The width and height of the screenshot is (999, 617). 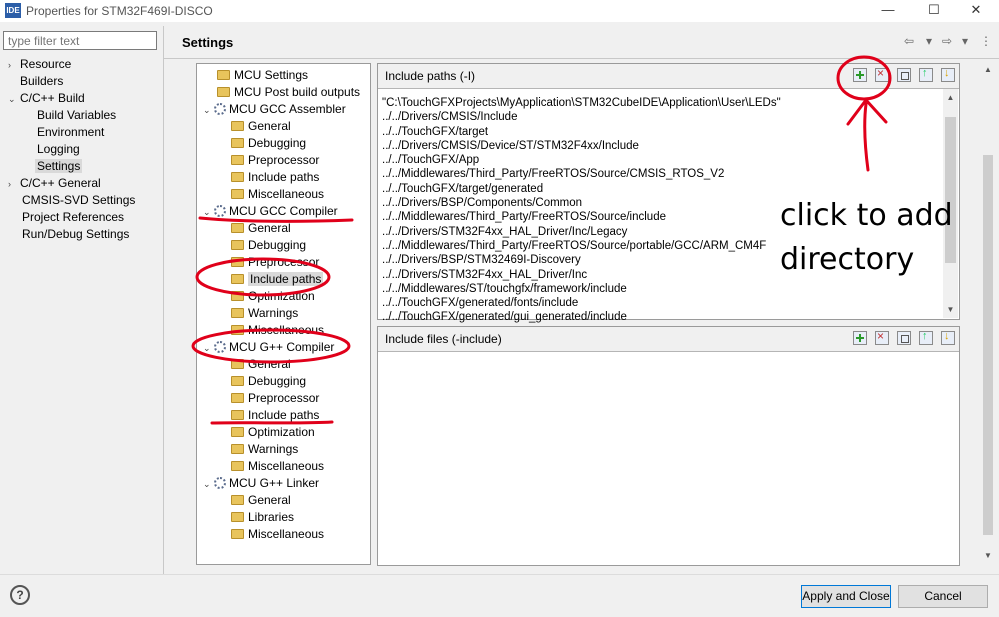 What do you see at coordinates (59, 166) in the screenshot?
I see `sidebar-item-settings: Settings` at bounding box center [59, 166].